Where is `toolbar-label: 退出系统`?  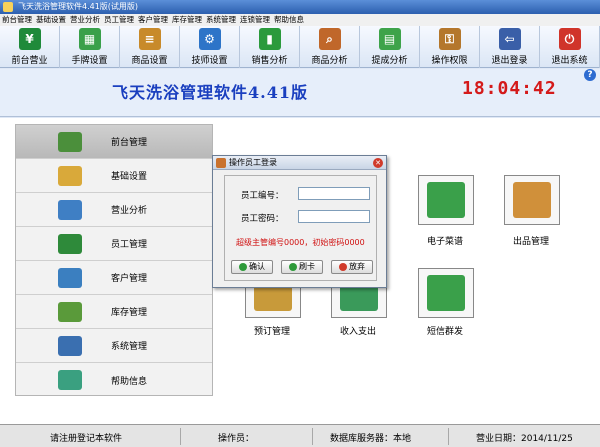
toolbar-label: 退出系统 is located at coordinates (569, 61).